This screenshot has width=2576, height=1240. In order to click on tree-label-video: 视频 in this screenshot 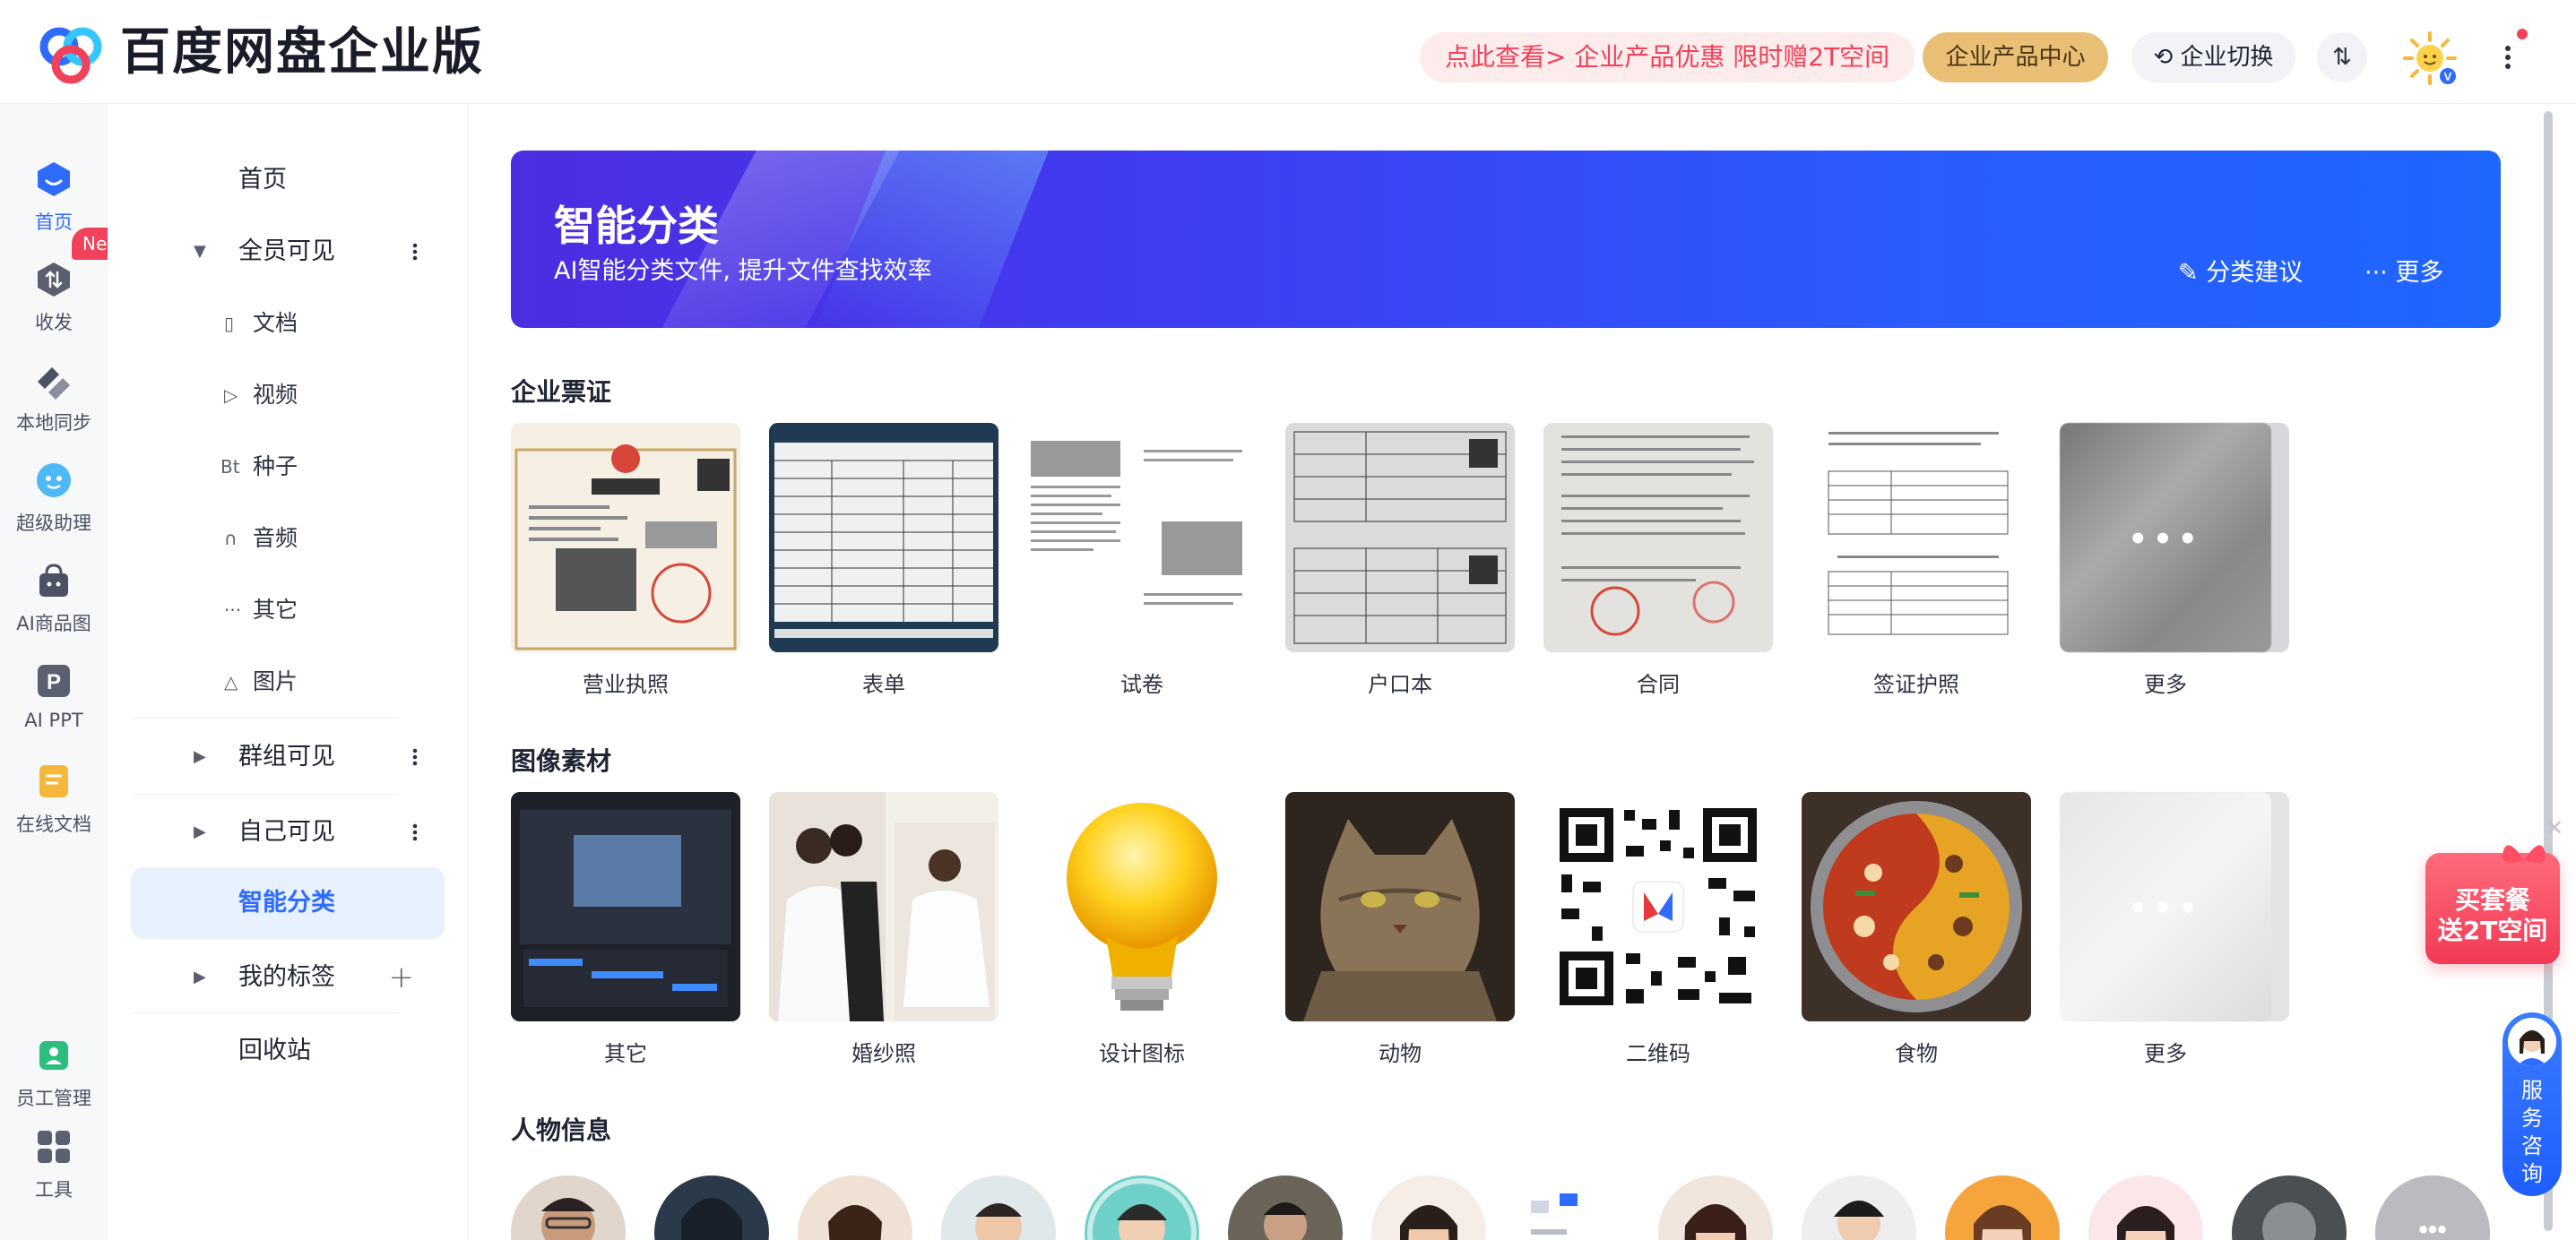, I will do `click(275, 395)`.